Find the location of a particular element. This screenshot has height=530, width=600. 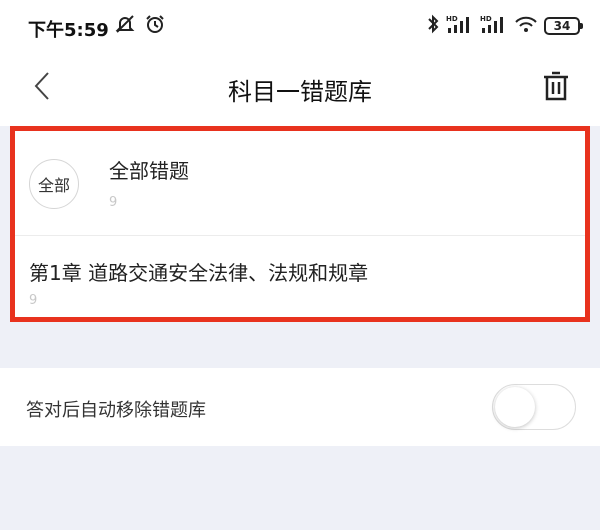

avatar: 全部 is located at coordinates (54, 184).